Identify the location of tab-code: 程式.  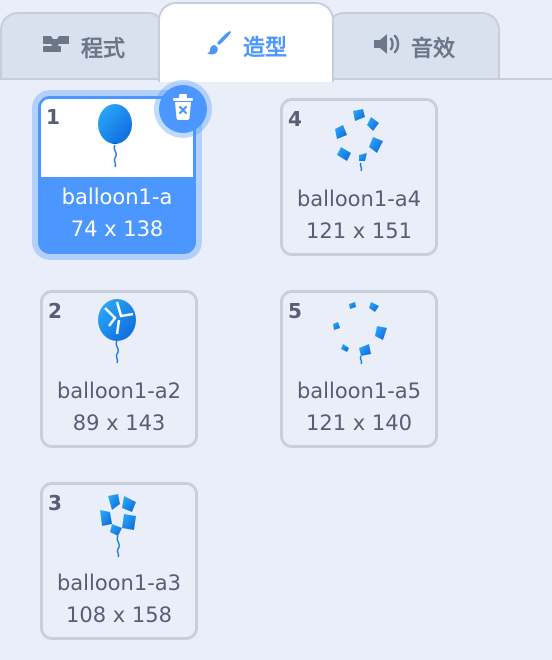
(83, 46).